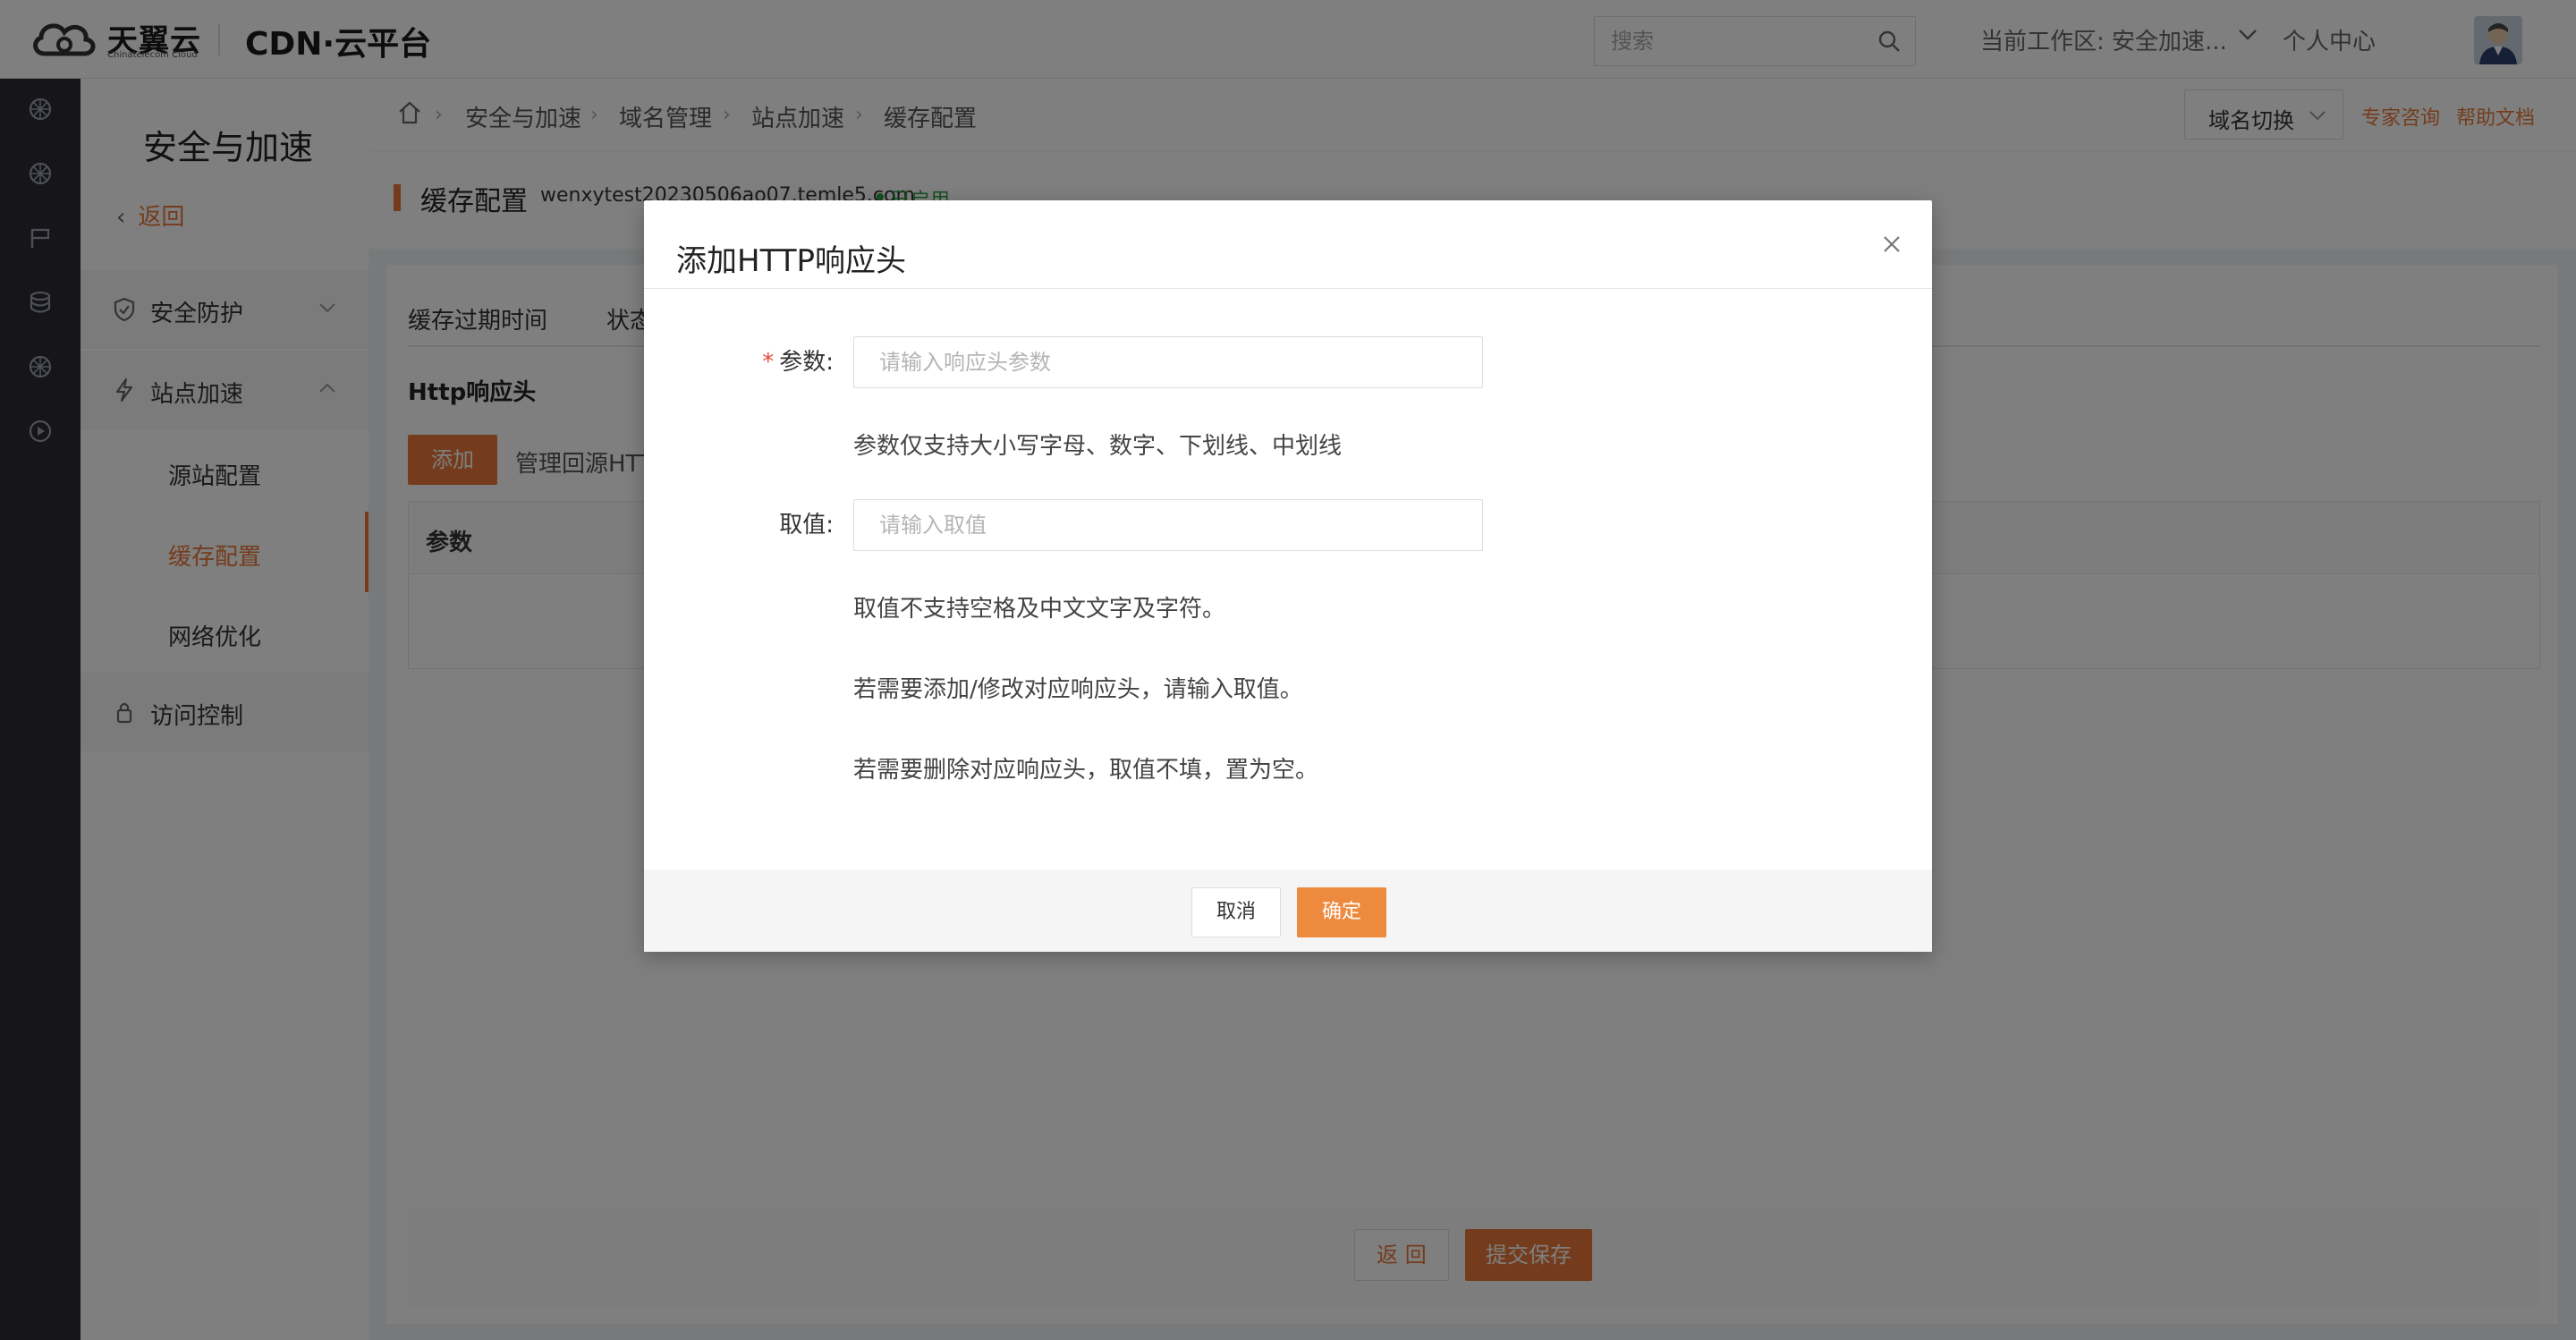  What do you see at coordinates (1236, 912) in the screenshot?
I see `cancel-button: 取消` at bounding box center [1236, 912].